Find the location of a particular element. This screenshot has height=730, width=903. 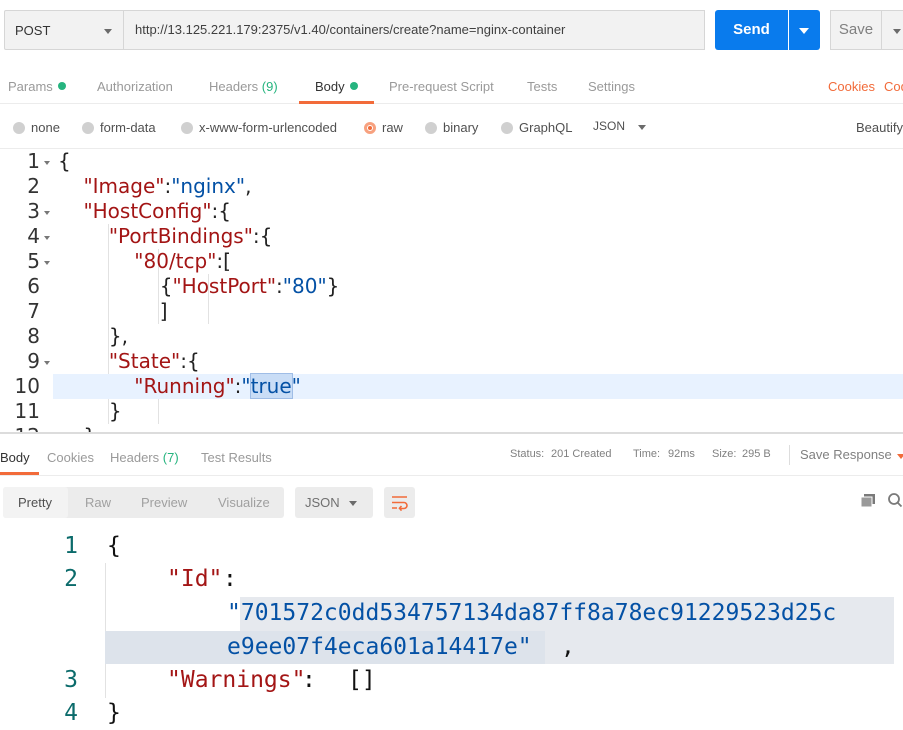

send-button: Send is located at coordinates (751, 30).